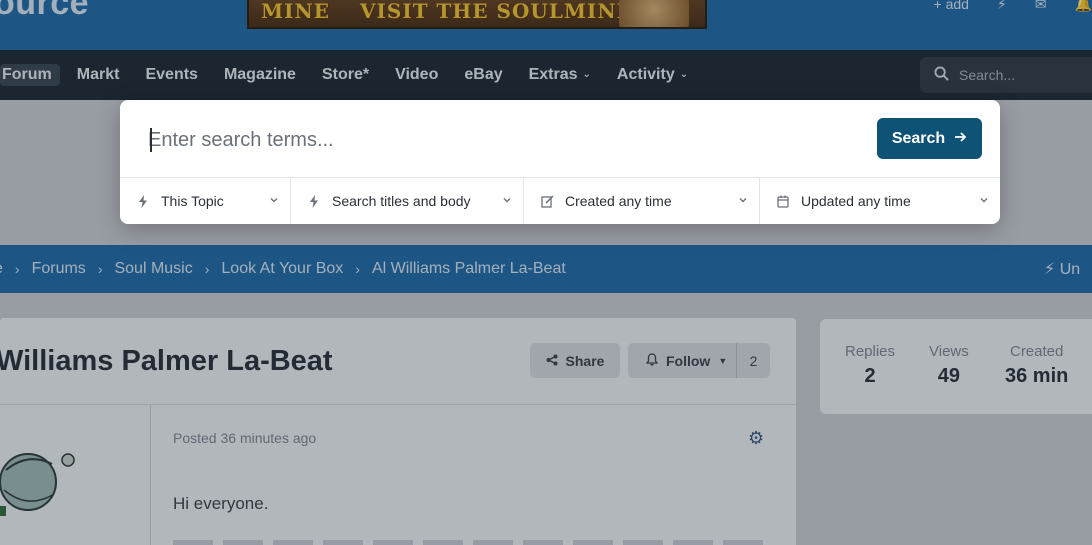  I want to click on filter-scope: This Topic, so click(205, 201).